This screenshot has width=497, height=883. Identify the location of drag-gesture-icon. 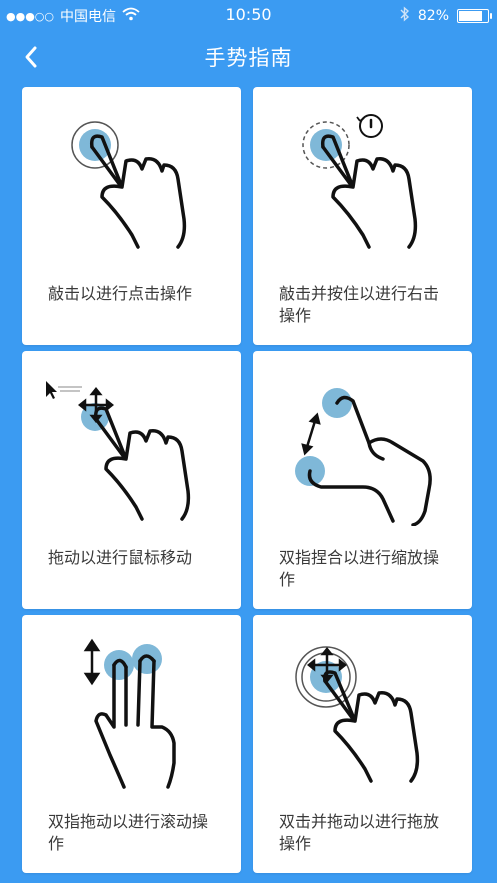
(118, 451).